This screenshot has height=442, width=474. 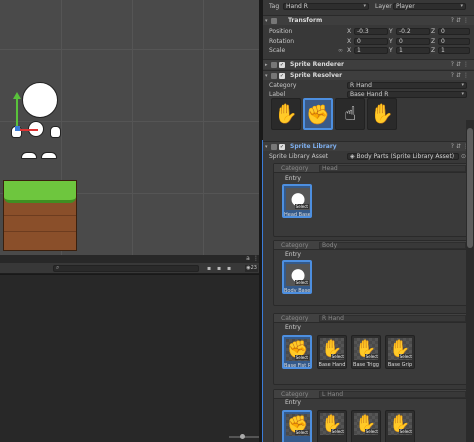 I want to click on entry-tile-base-trigg: ✋ Select Base Trigg, so click(x=366, y=352).